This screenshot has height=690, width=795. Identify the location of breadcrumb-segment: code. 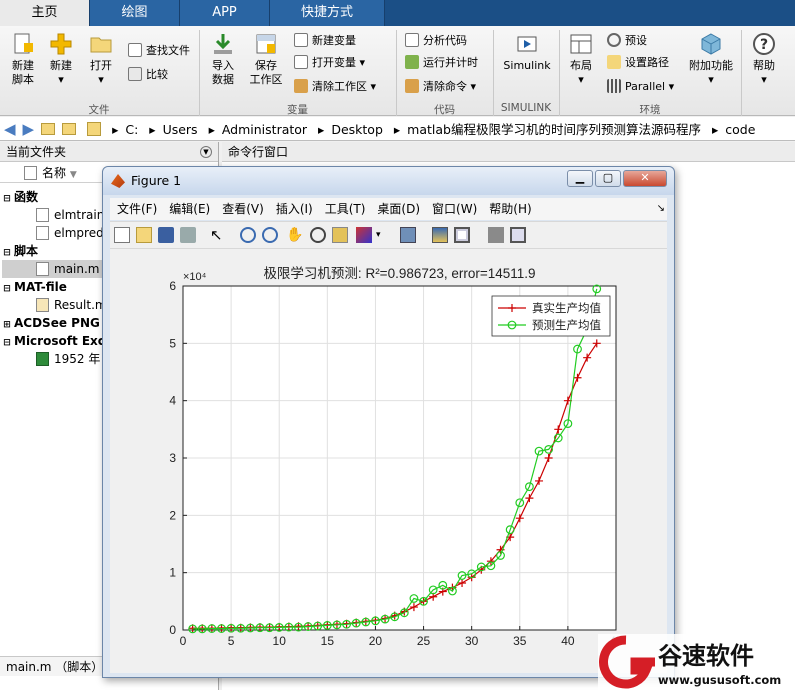
(740, 129).